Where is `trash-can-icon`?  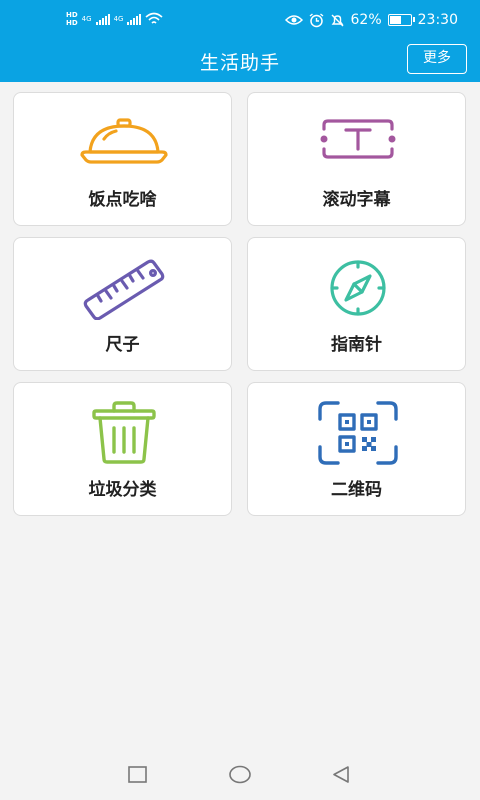 trash-can-icon is located at coordinates (124, 432).